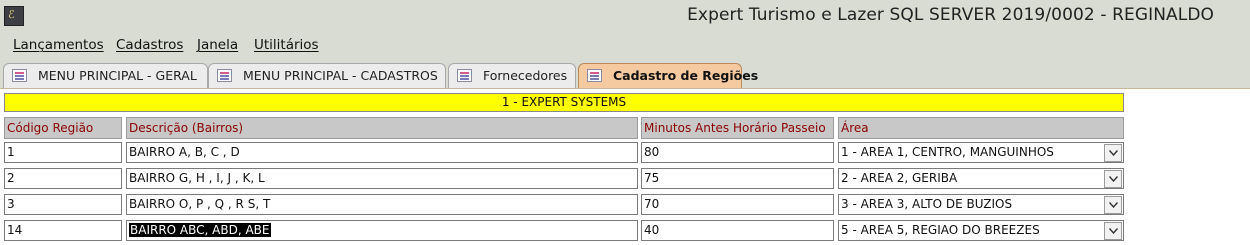  Describe the element at coordinates (927, 204) in the screenshot. I see `area-value: 3 - AREA 3, ALTO DE BUZIOS` at that location.